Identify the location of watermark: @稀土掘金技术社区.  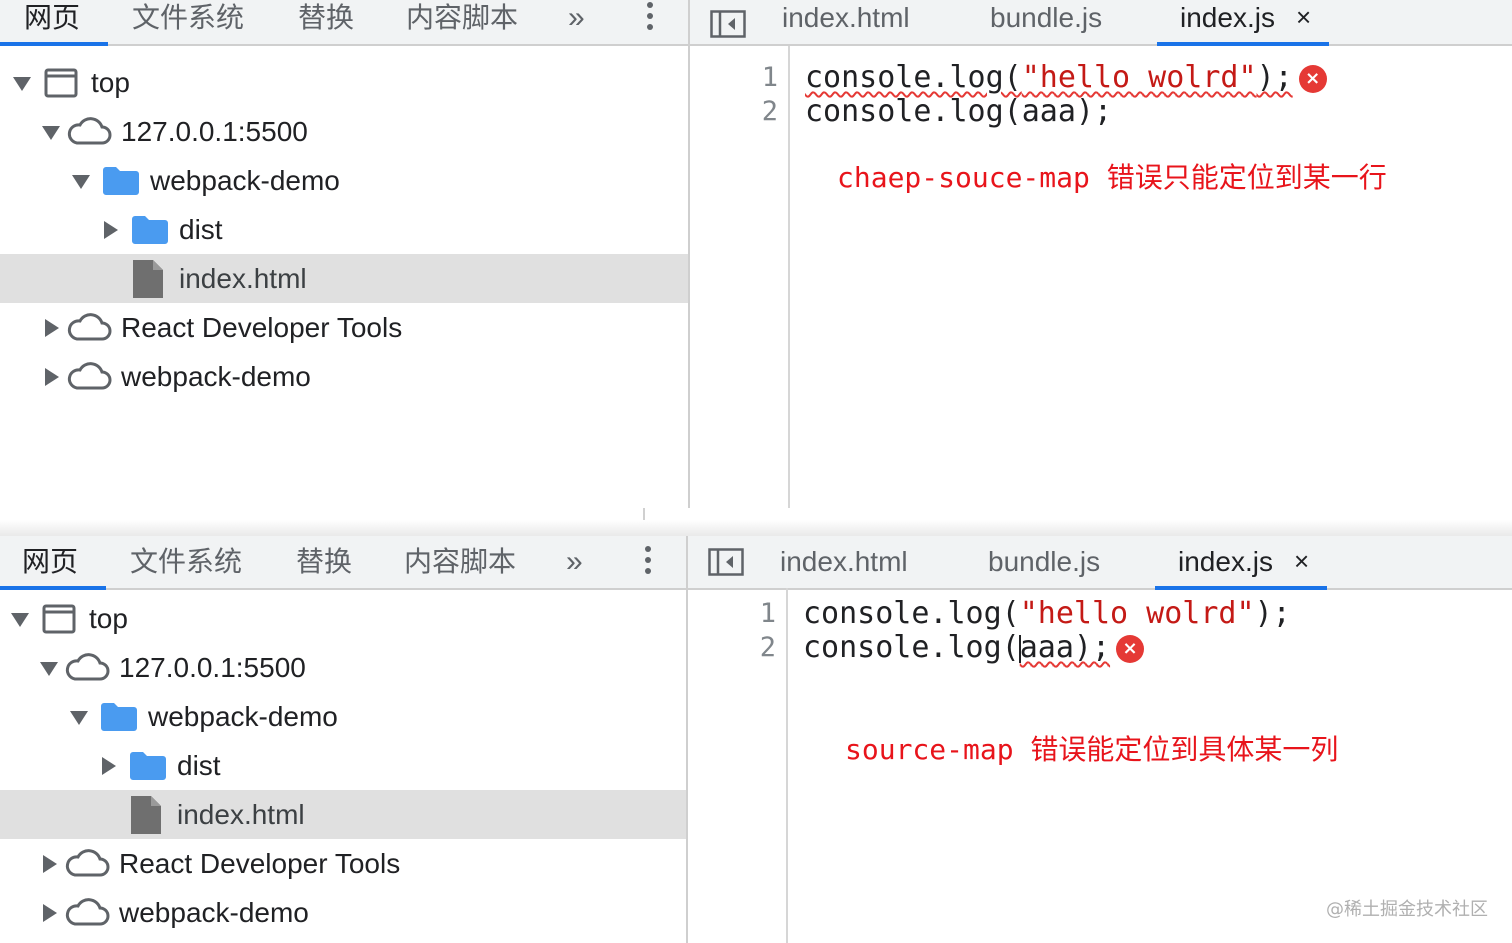
(1407, 909).